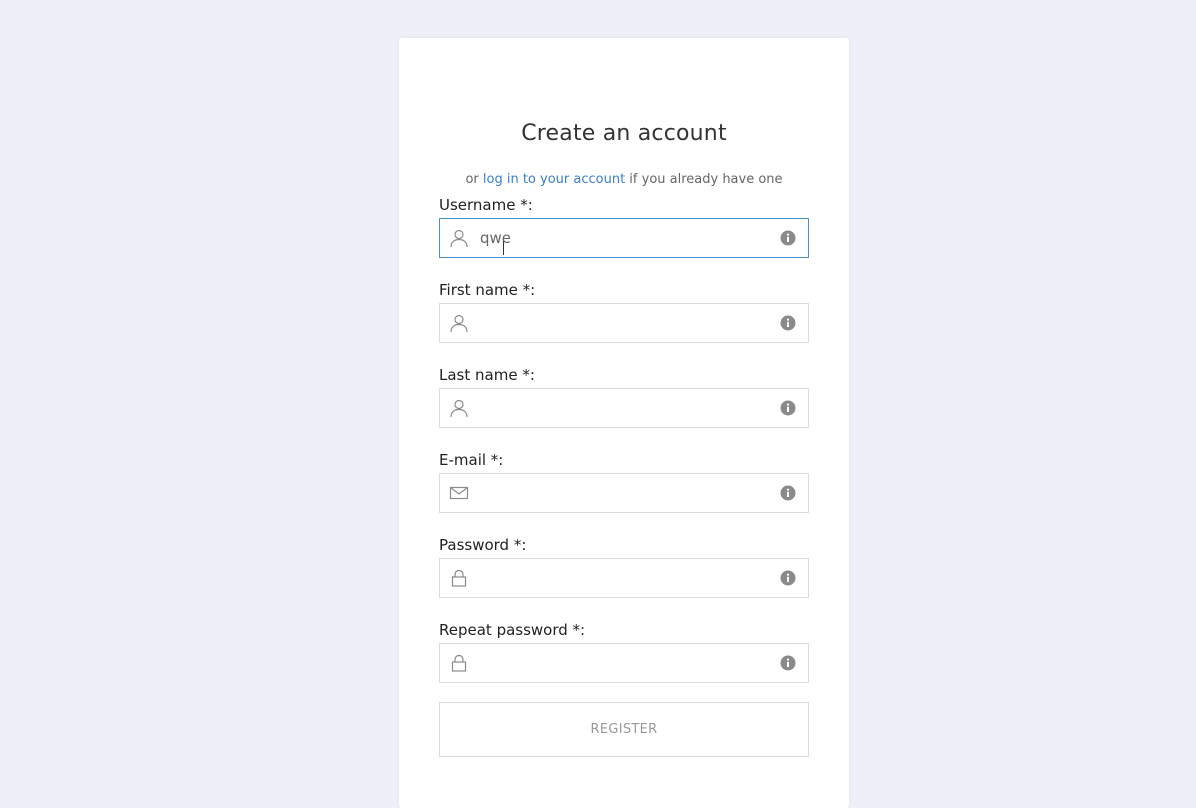  What do you see at coordinates (487, 375) in the screenshot?
I see `last-name-label: Last name *:` at bounding box center [487, 375].